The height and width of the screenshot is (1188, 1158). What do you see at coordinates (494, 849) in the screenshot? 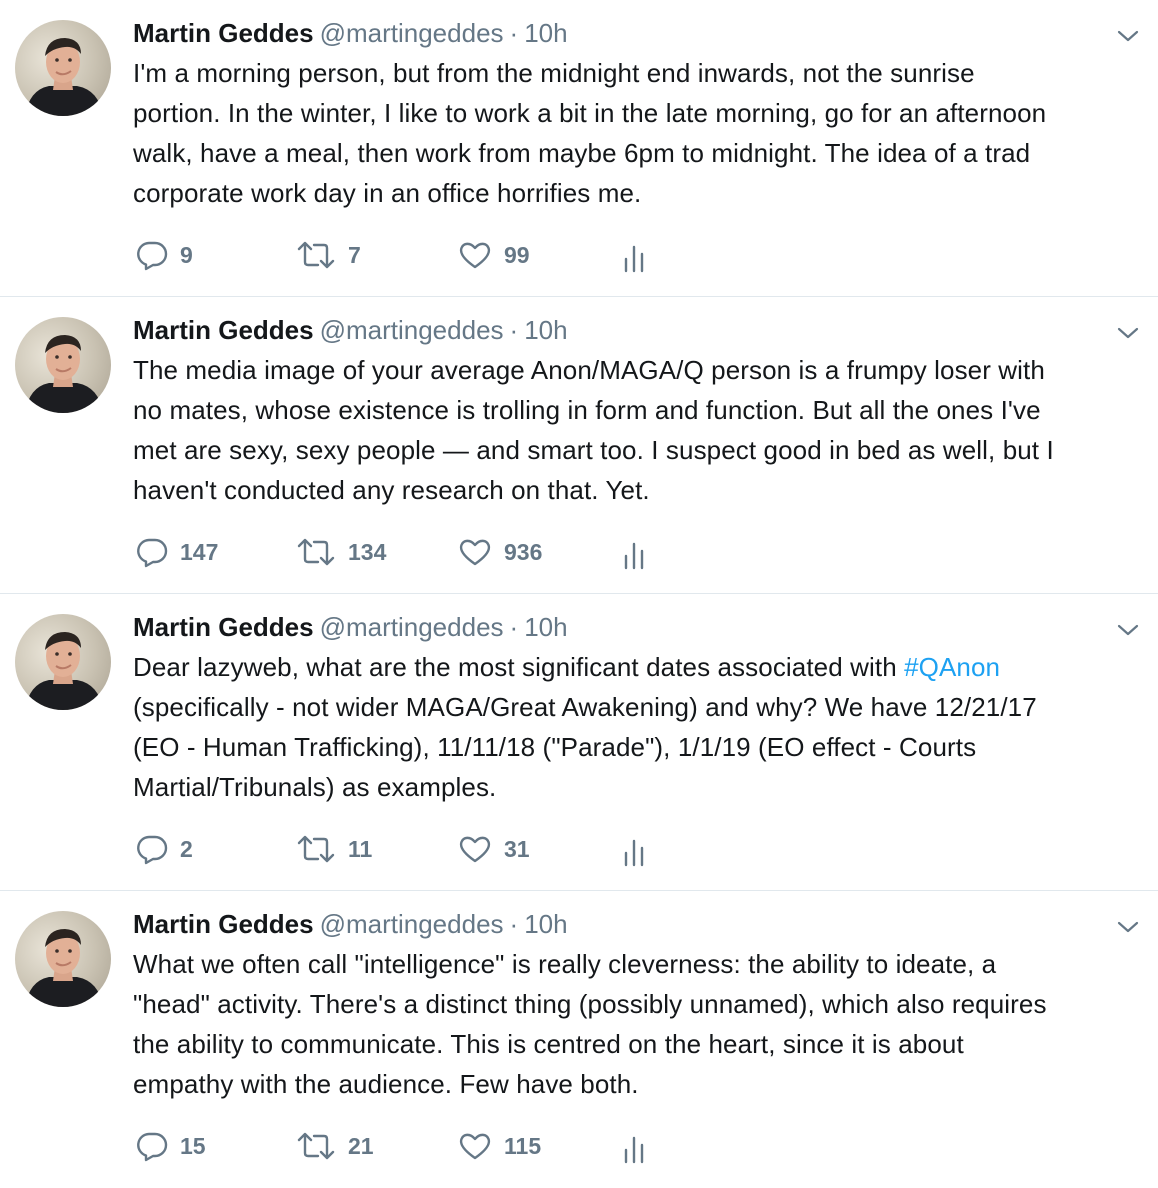
I see `like-button: 31` at bounding box center [494, 849].